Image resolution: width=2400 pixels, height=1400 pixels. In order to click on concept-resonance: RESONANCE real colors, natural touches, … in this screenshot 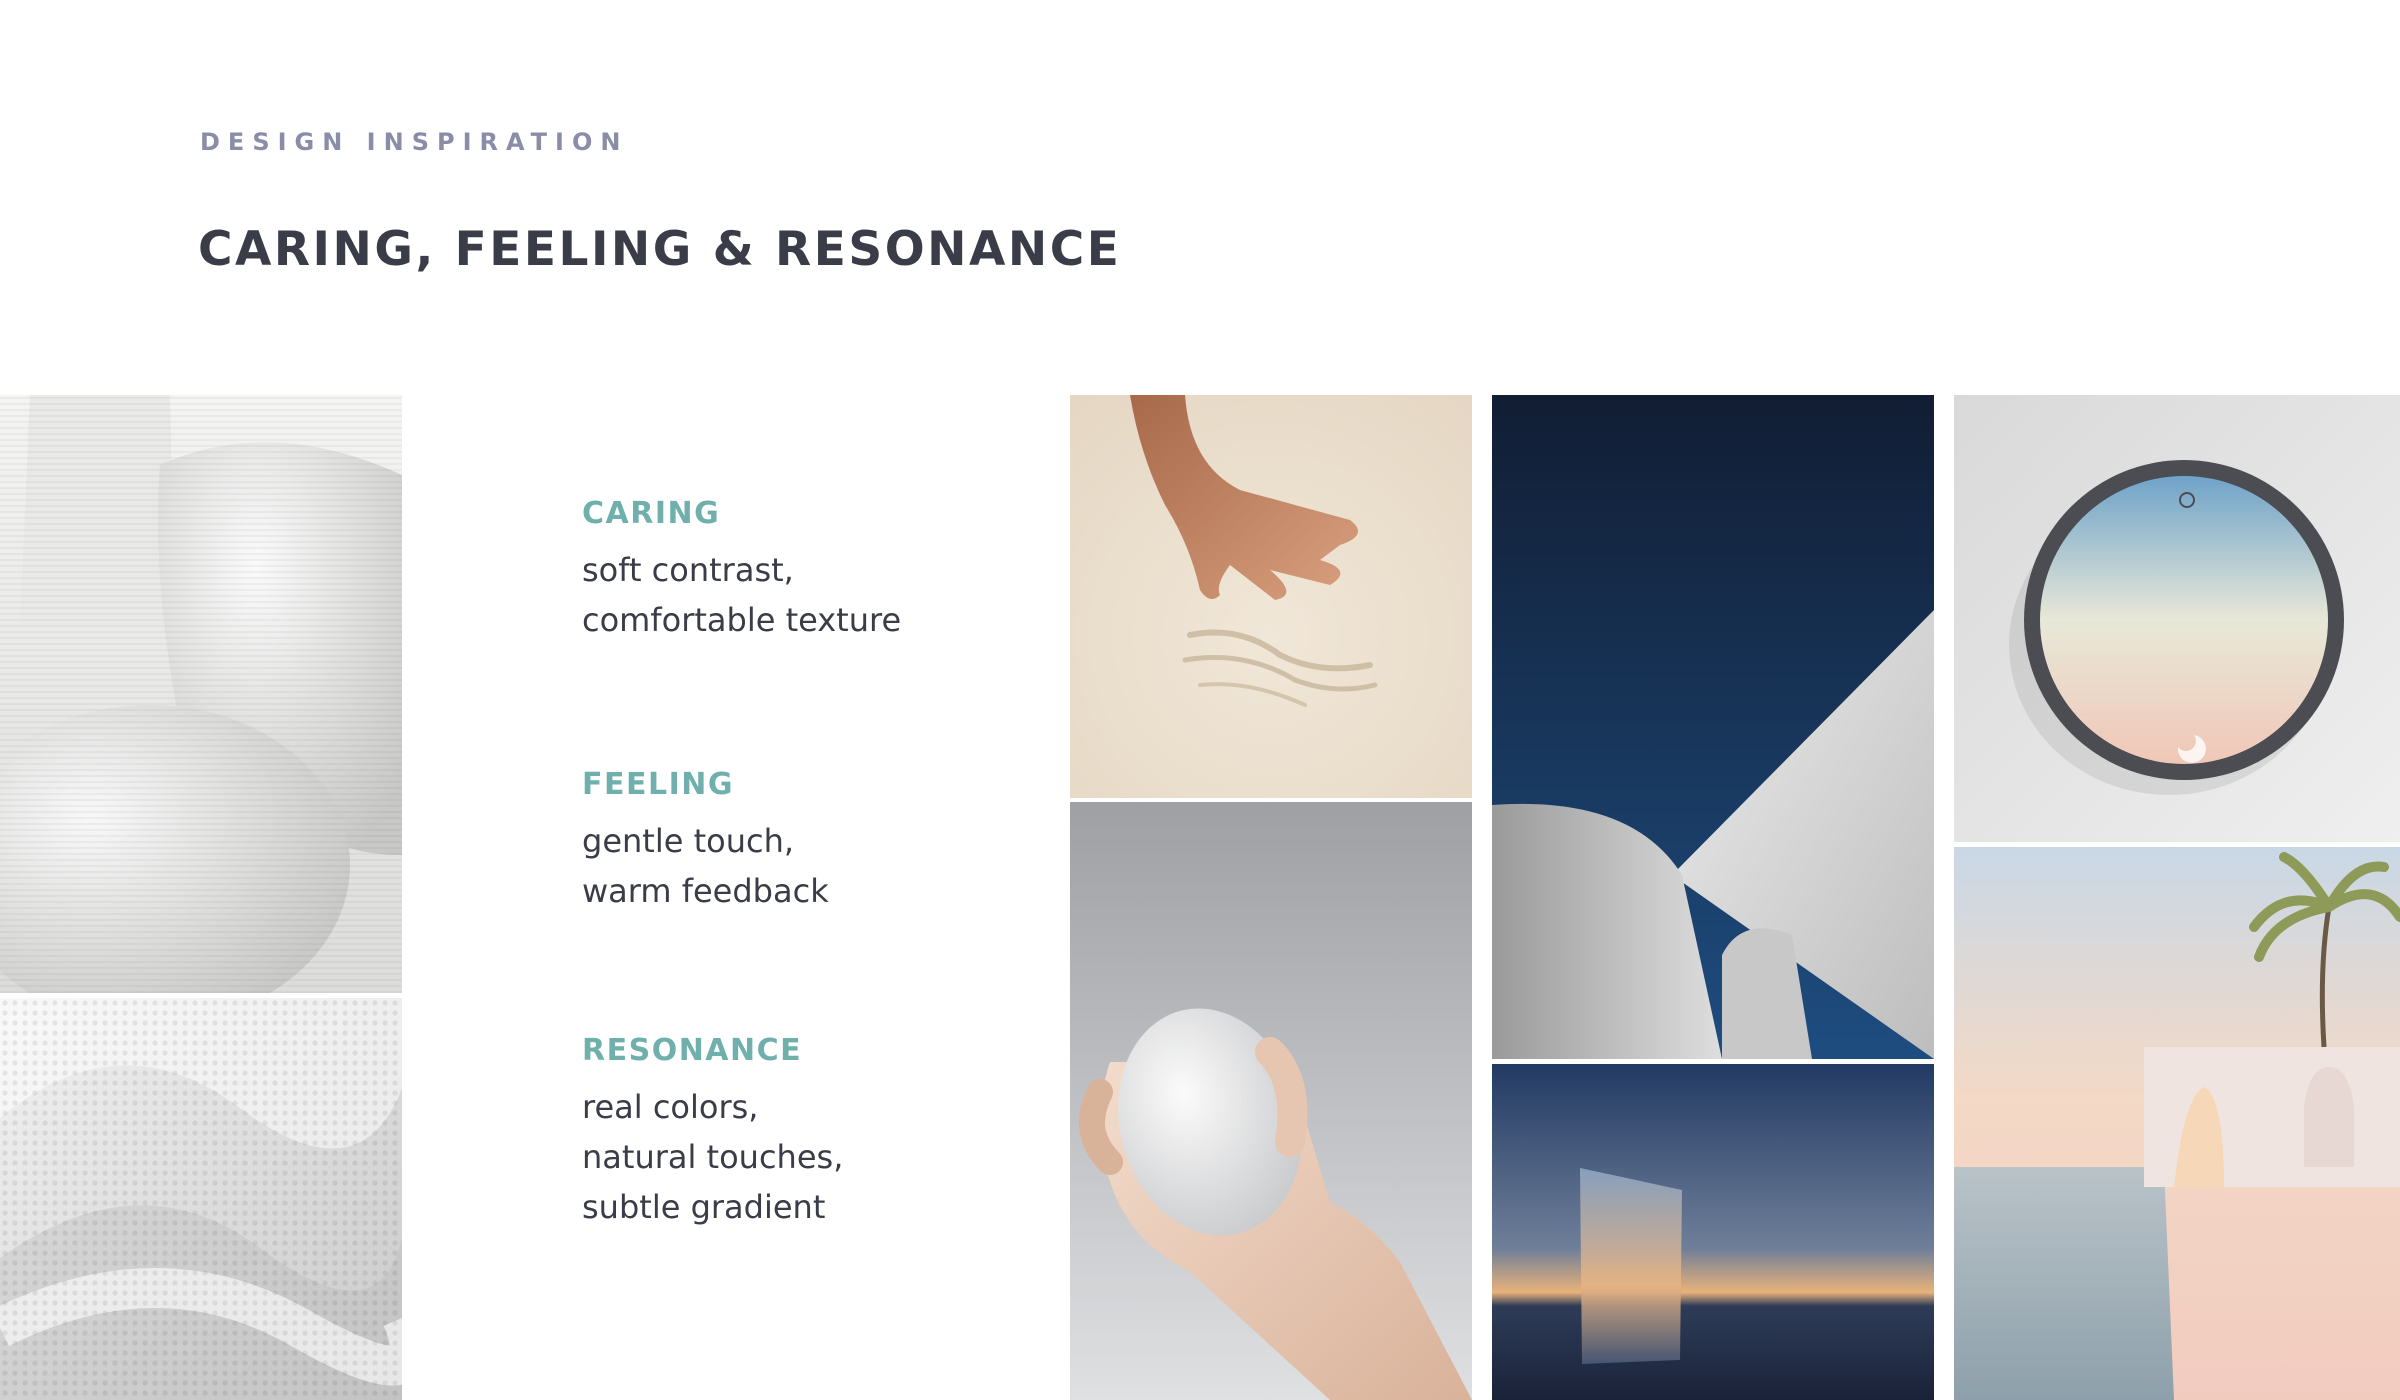, I will do `click(712, 1132)`.